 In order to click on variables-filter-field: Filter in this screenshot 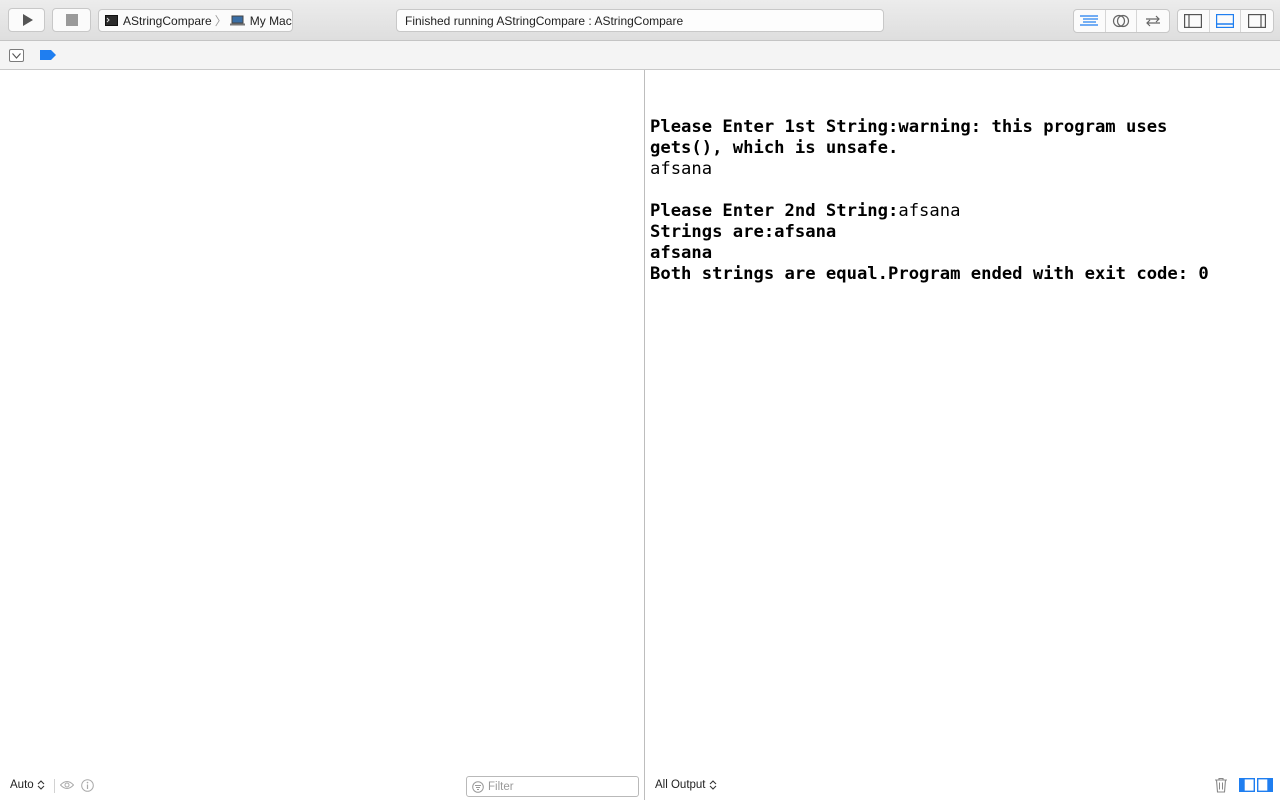, I will do `click(552, 786)`.